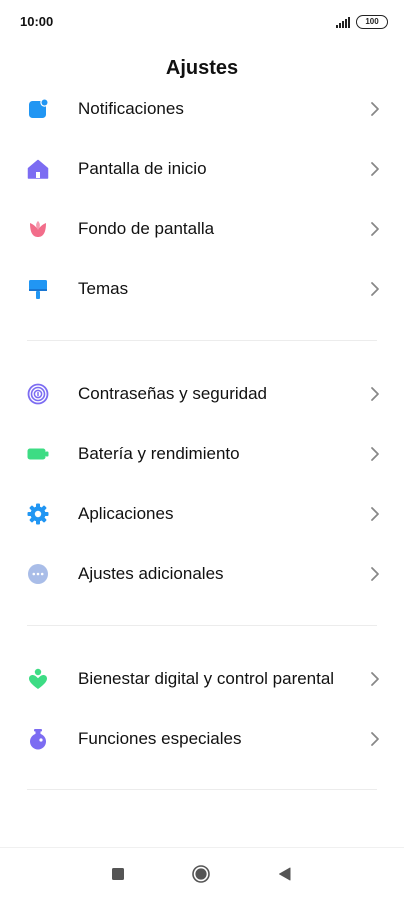 The height and width of the screenshot is (898, 404). Describe the element at coordinates (131, 108) in the screenshot. I see `settings-item-label: Notificaciones` at that location.